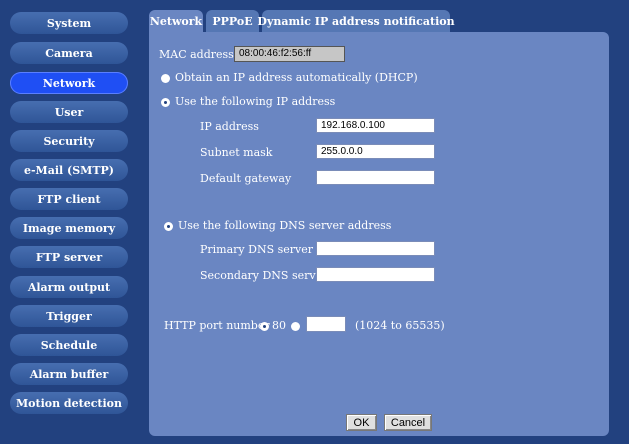  Describe the element at coordinates (69, 141) in the screenshot. I see `sidebar-item-security: Security` at that location.